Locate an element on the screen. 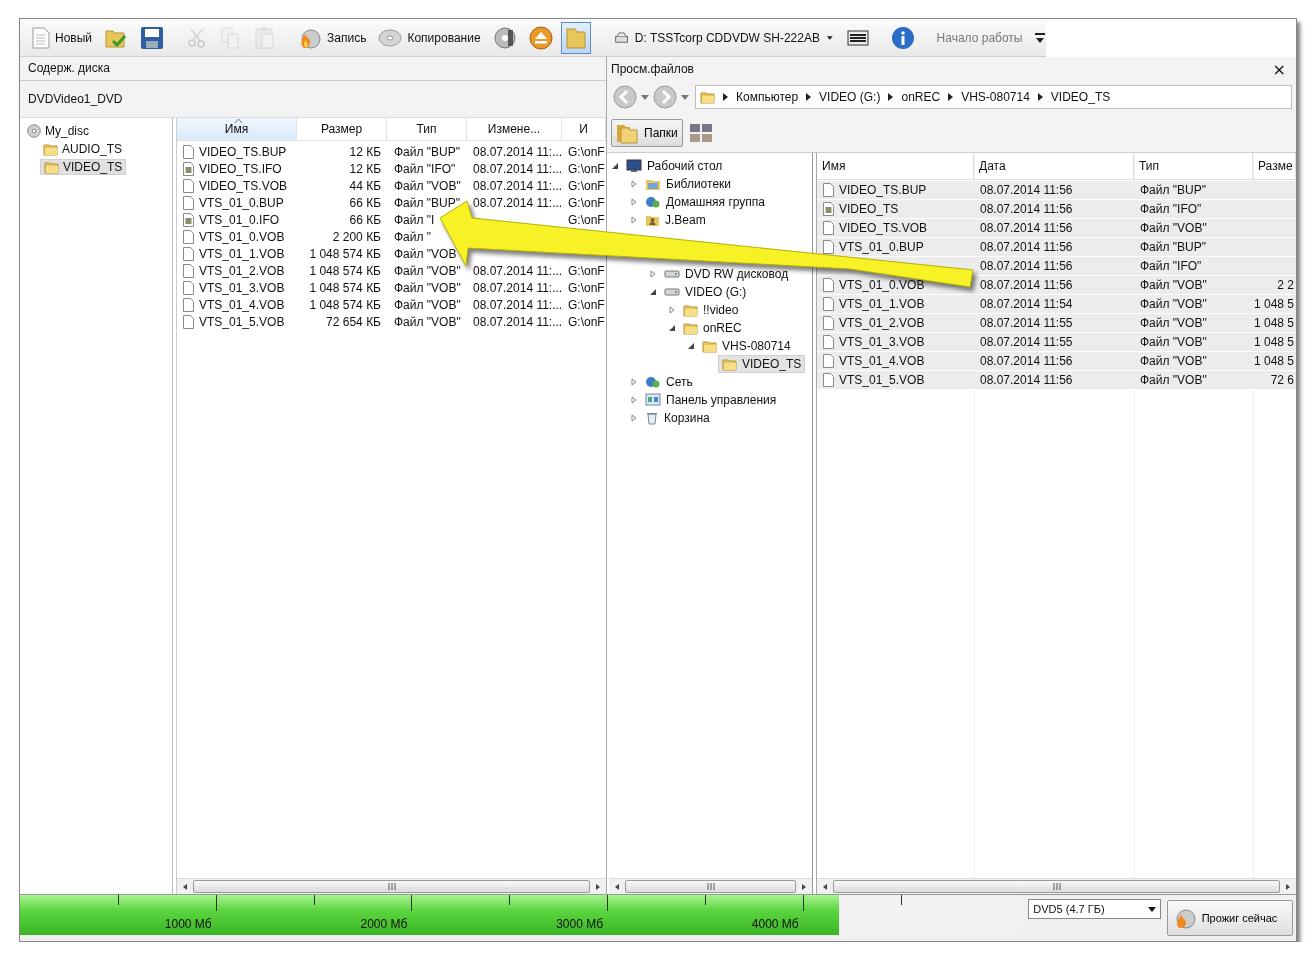  disc-type-dropdown: DVD5 (4.7 ГБ) is located at coordinates (1094, 909).